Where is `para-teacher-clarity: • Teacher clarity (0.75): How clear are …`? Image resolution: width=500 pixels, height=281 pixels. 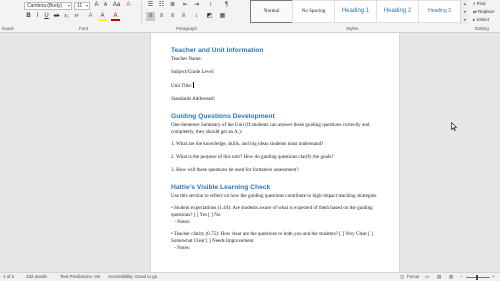 para-teacher-clarity: • Teacher clarity (0.75): How clear are … is located at coordinates (272, 237).